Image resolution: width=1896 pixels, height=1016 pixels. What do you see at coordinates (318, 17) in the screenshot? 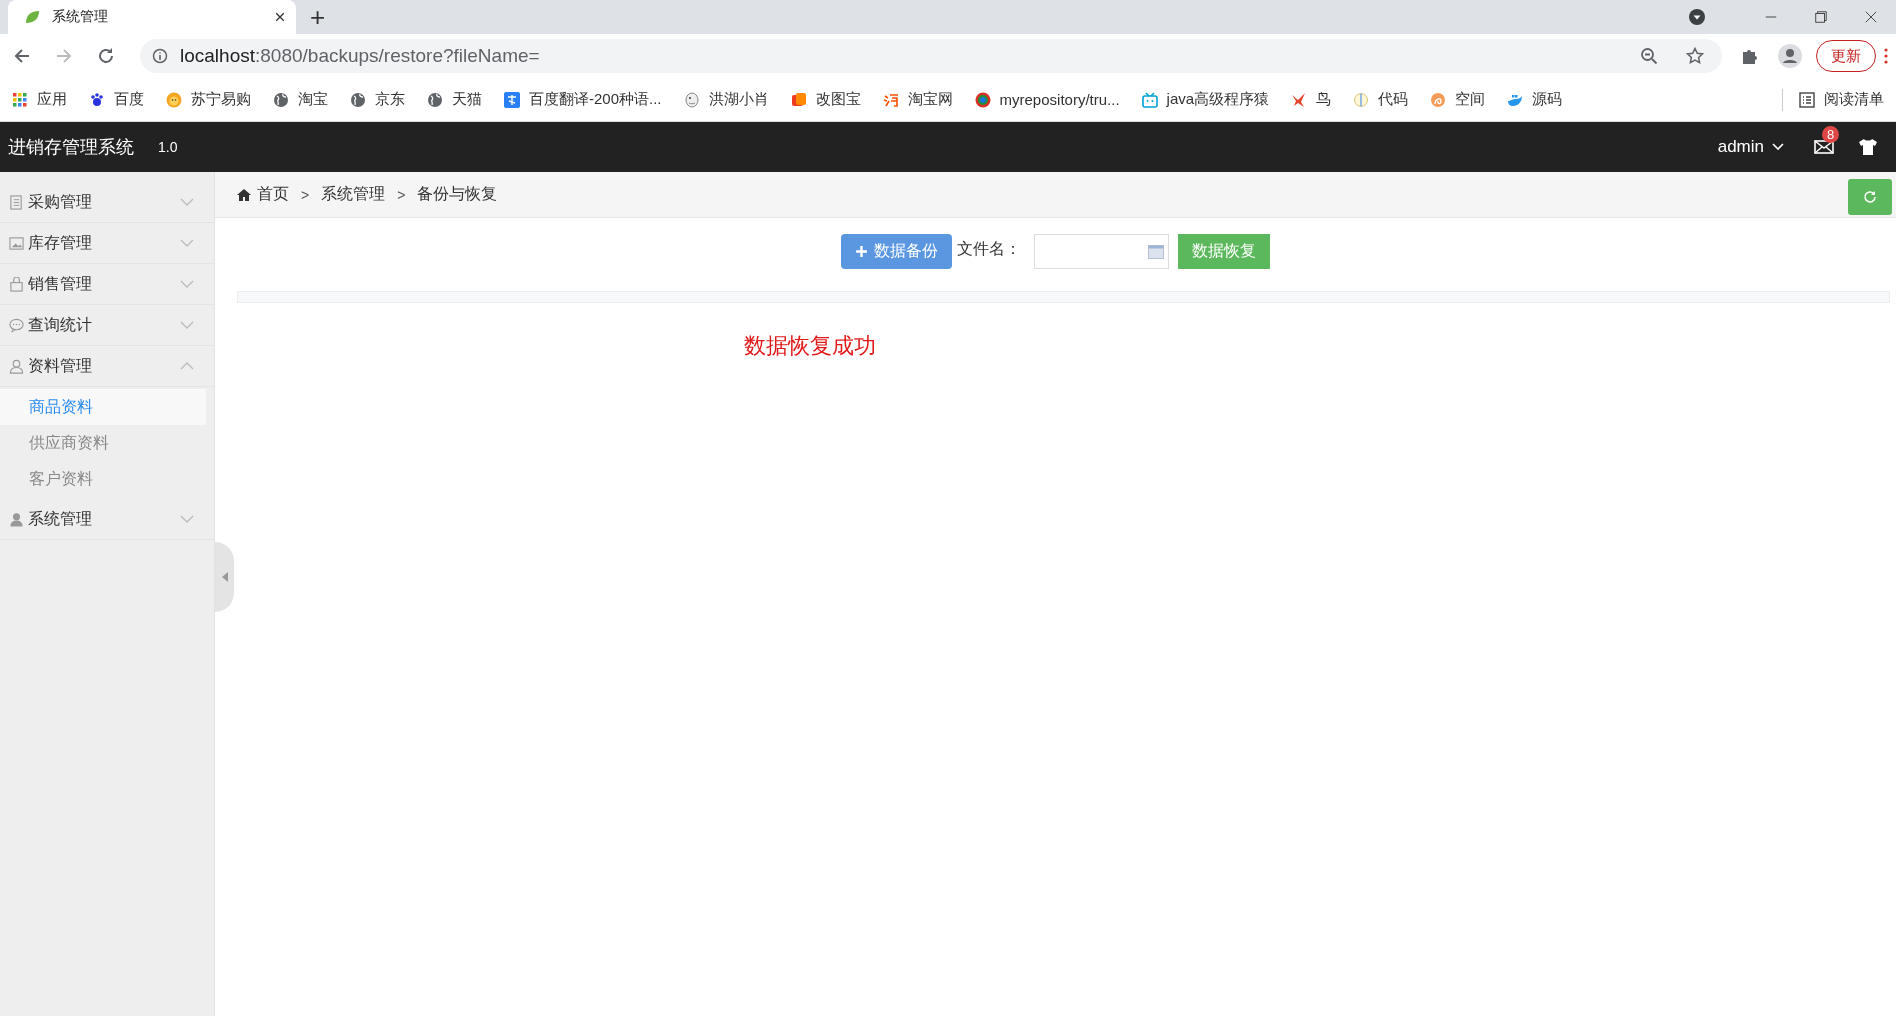
I see `new-tab-button: +` at bounding box center [318, 17].